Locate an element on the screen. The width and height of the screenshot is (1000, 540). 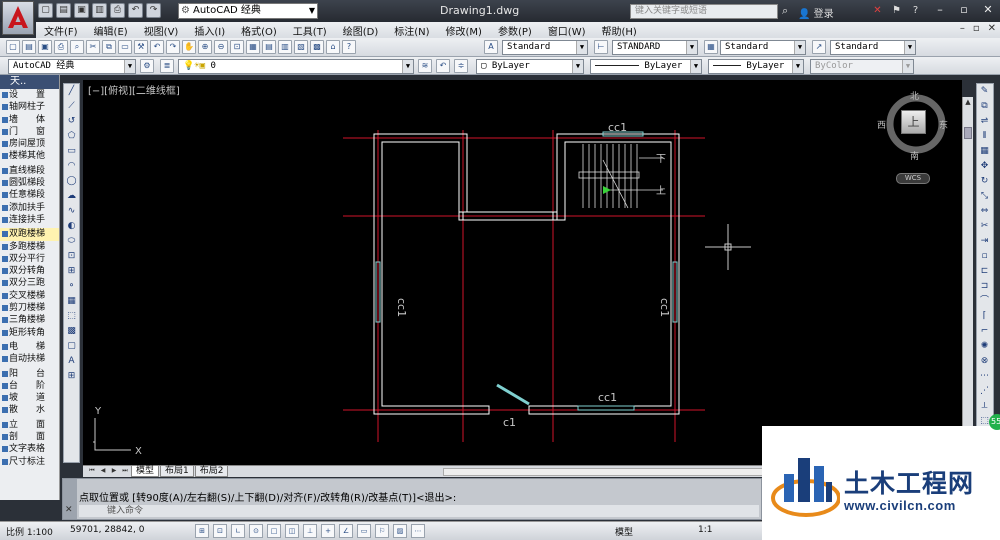
palette-item-15: 双分三跑 is located at coordinates (29, 283).